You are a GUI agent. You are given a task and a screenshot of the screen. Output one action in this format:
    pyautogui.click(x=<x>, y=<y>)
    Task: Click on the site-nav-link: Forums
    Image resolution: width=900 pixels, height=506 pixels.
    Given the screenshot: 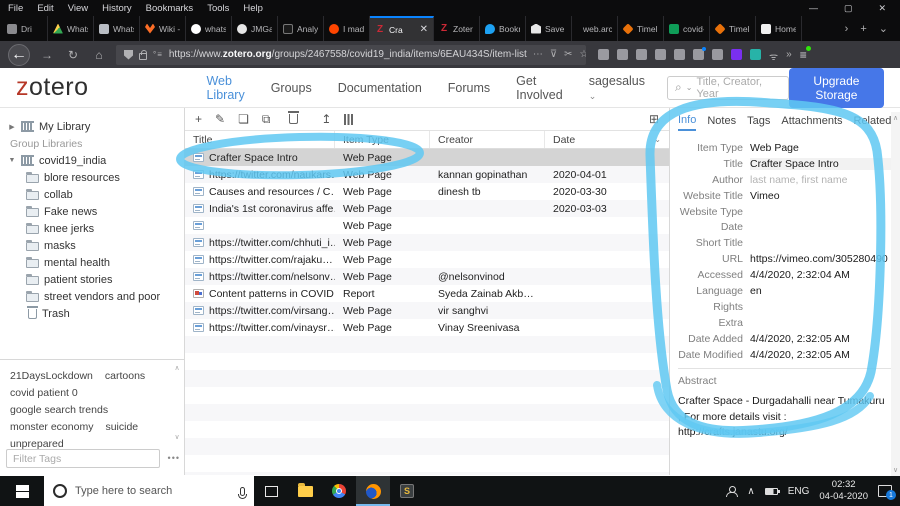 What is the action you would take?
    pyautogui.click(x=469, y=88)
    